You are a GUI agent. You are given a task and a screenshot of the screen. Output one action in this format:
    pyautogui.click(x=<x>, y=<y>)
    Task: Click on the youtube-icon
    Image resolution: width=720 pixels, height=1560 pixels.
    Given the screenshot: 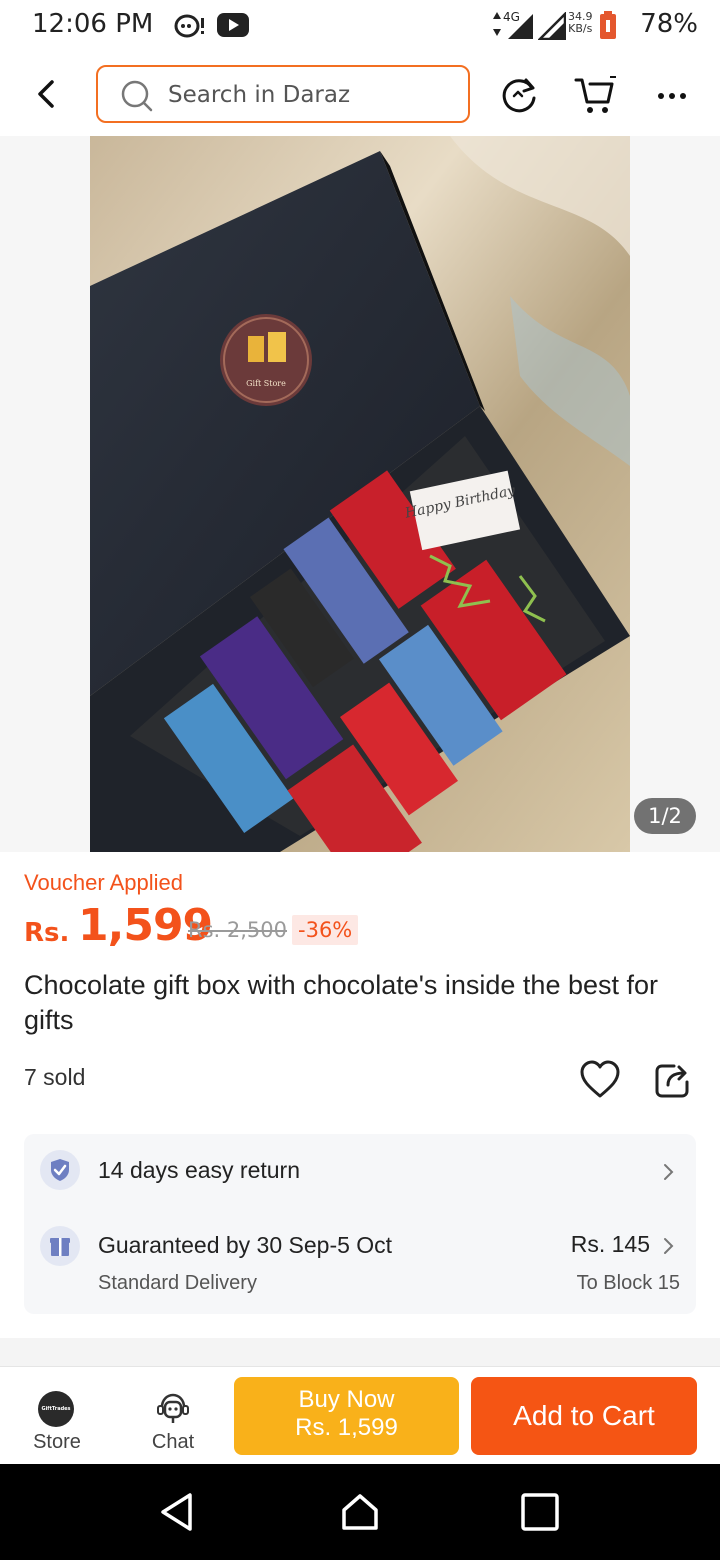 What is the action you would take?
    pyautogui.click(x=233, y=25)
    